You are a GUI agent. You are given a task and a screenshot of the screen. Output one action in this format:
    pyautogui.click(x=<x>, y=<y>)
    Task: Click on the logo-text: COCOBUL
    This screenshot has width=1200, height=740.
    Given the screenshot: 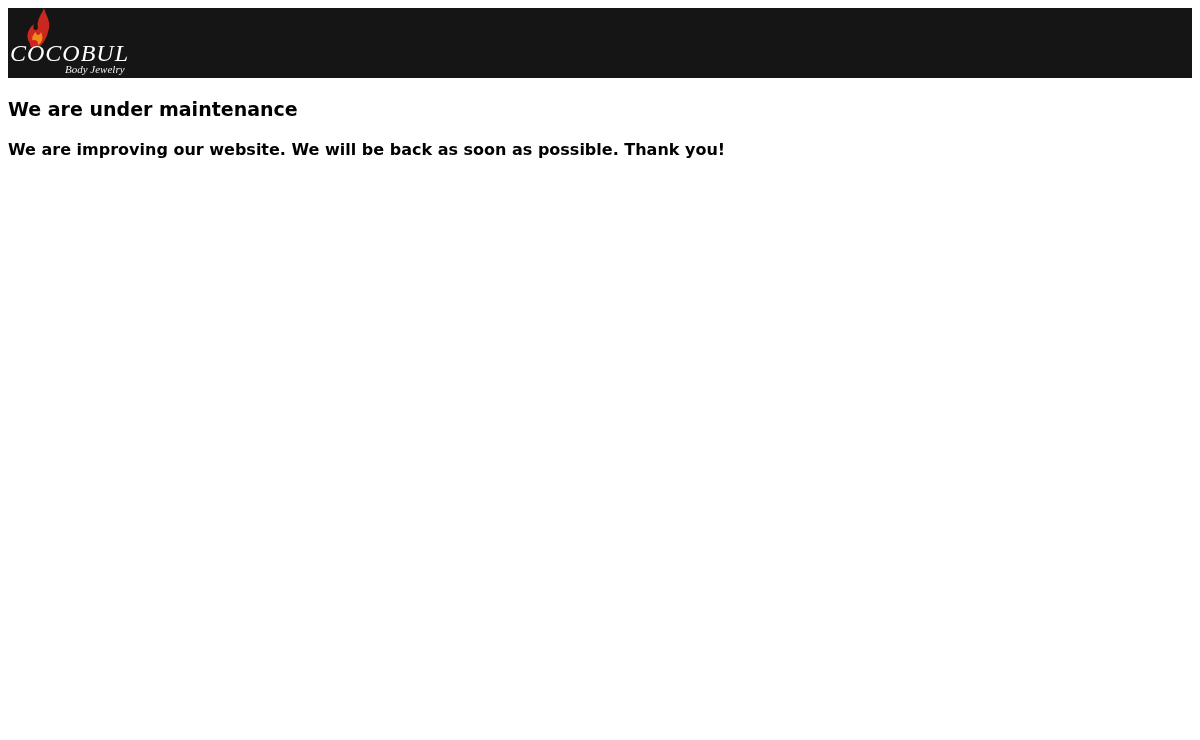 What is the action you would take?
    pyautogui.click(x=70, y=53)
    